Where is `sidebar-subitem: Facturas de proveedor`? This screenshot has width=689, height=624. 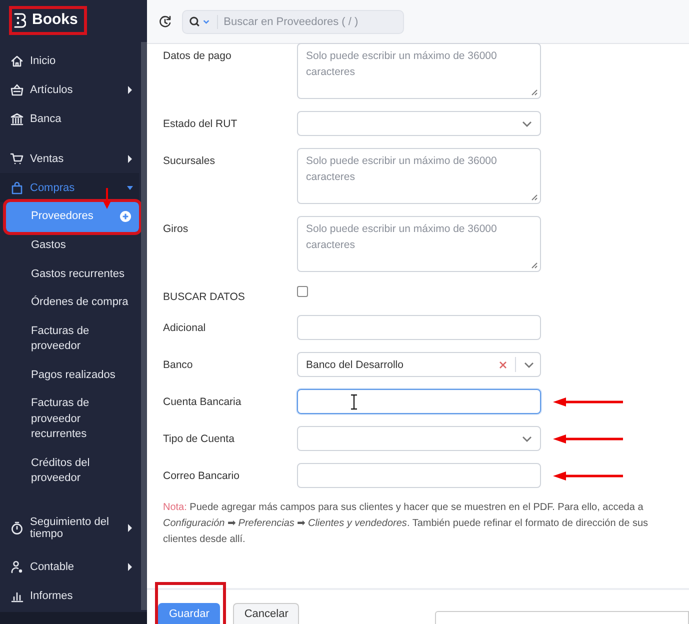
sidebar-subitem: Facturas de proveedor is located at coordinates (72, 339).